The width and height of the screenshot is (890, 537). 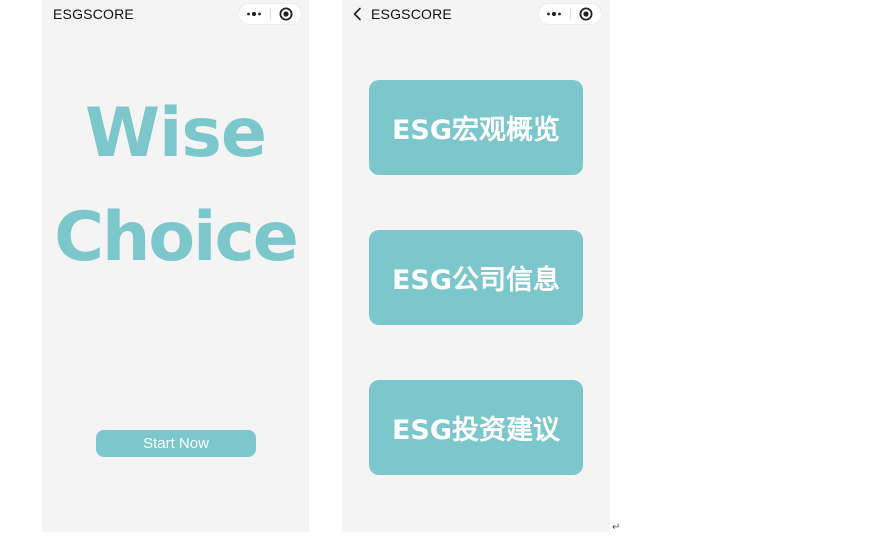 I want to click on hero-title-line-2: Choice, so click(x=176, y=237).